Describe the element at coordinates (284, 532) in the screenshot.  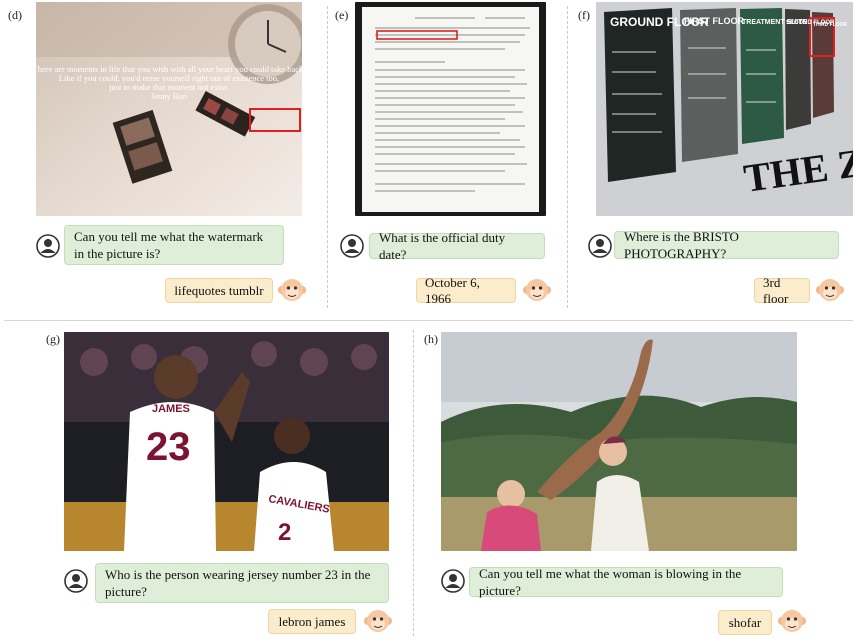
I see `svg-text: 2` at that location.